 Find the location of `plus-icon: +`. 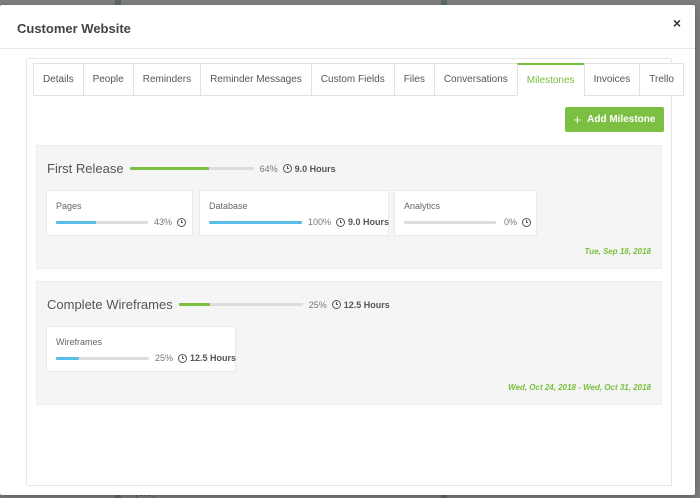

plus-icon: + is located at coordinates (577, 119).